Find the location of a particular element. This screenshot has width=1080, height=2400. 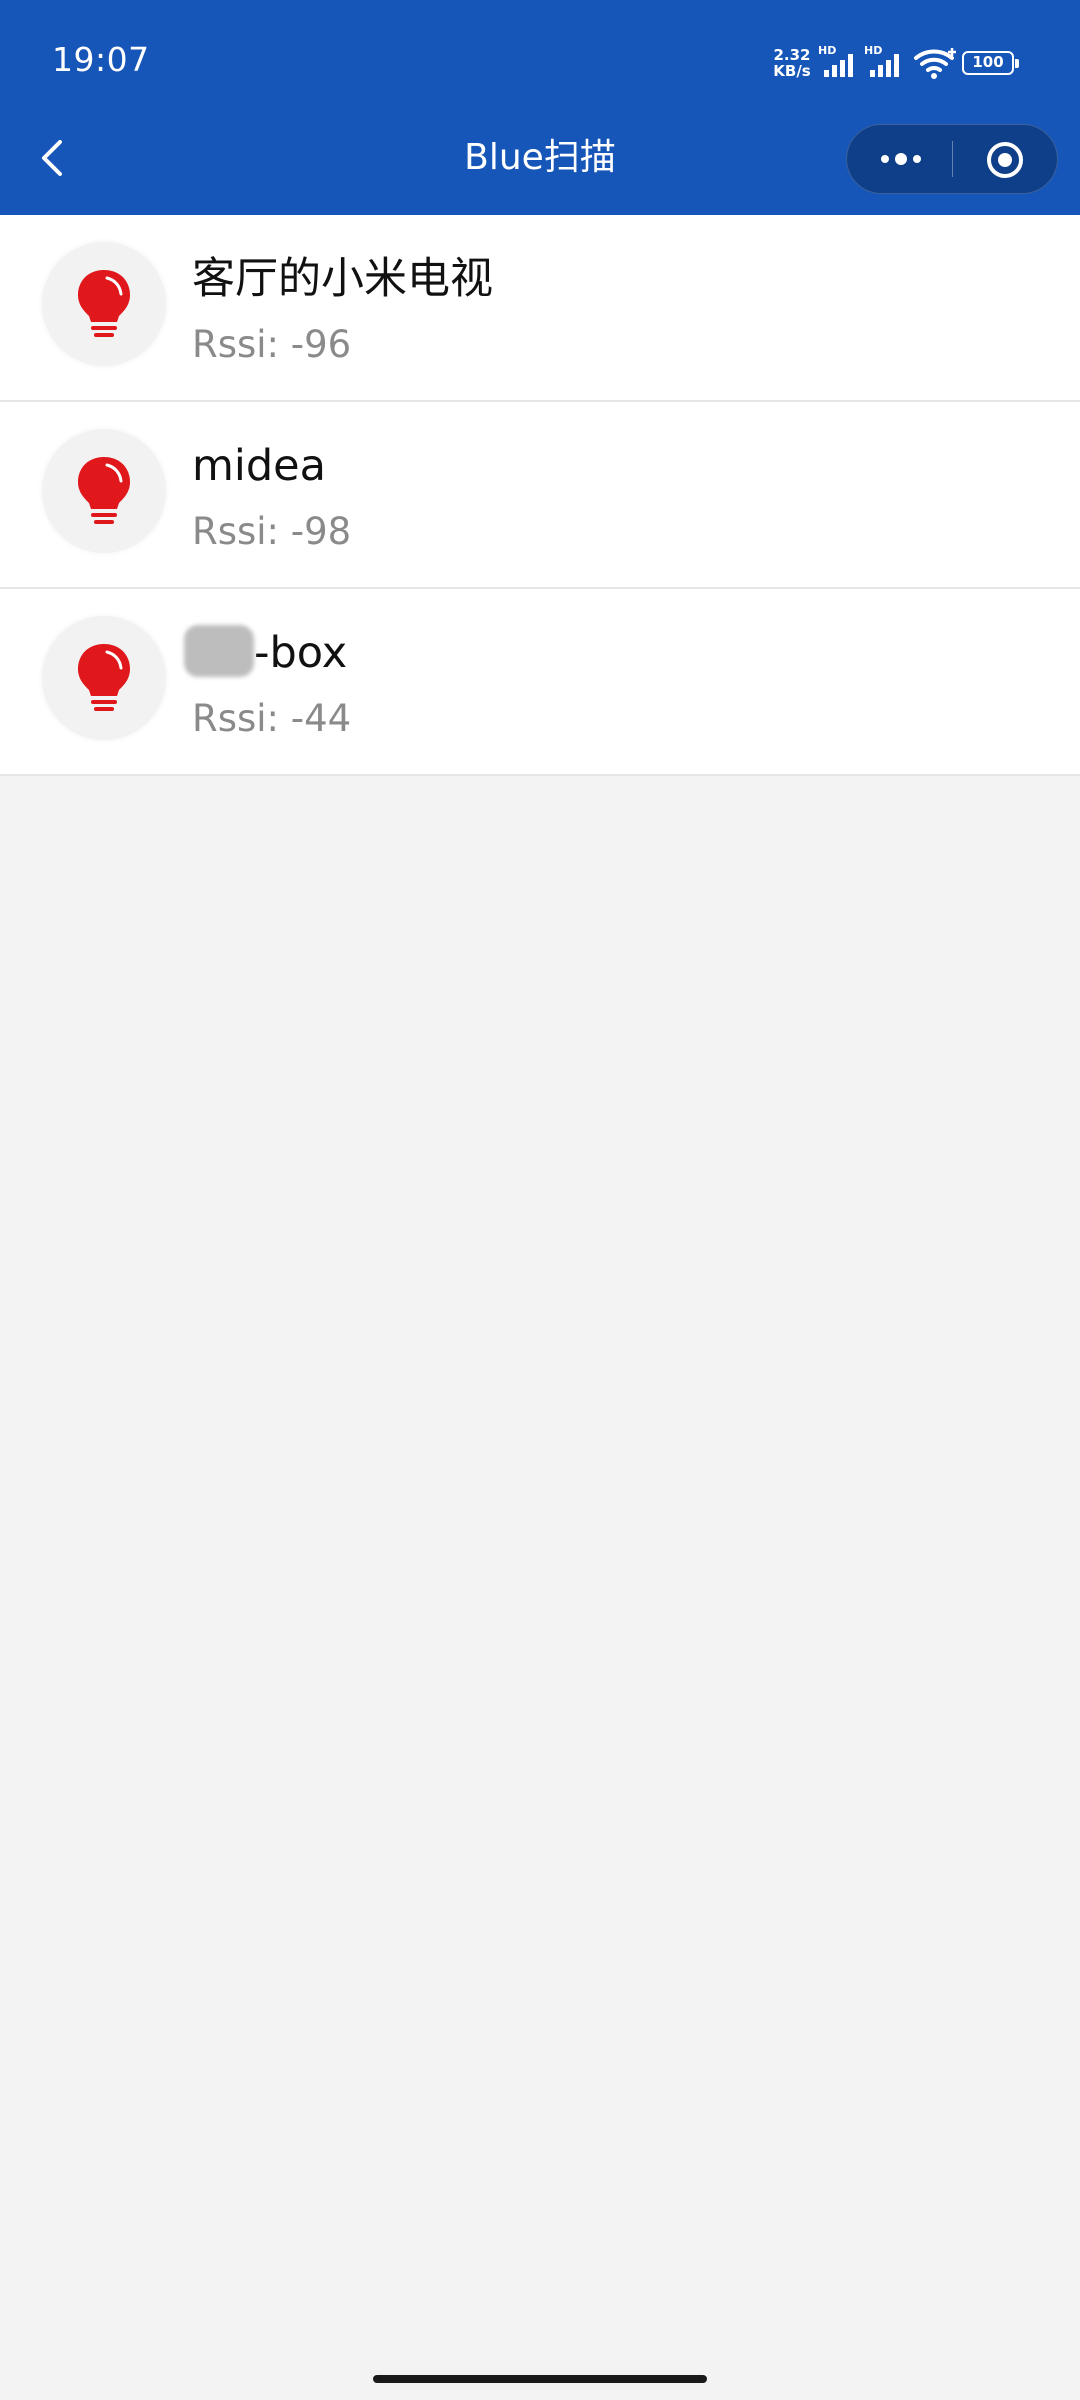

device-list-item: -box Rssi: -44 is located at coordinates (540, 682).